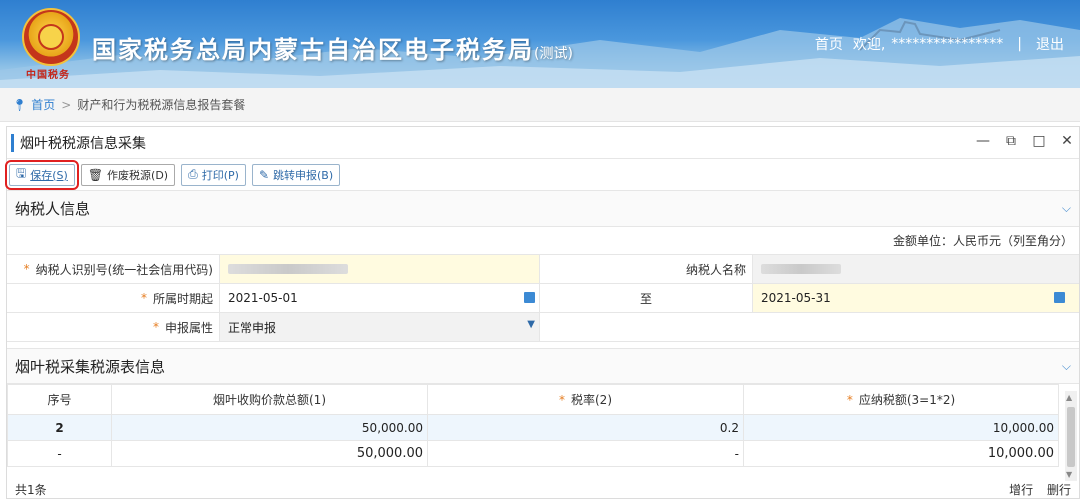 Image resolution: width=1080 pixels, height=499 pixels. Describe the element at coordinates (869, 45) in the screenshot. I see `nav-welcome-text: 欢迎,` at that location.